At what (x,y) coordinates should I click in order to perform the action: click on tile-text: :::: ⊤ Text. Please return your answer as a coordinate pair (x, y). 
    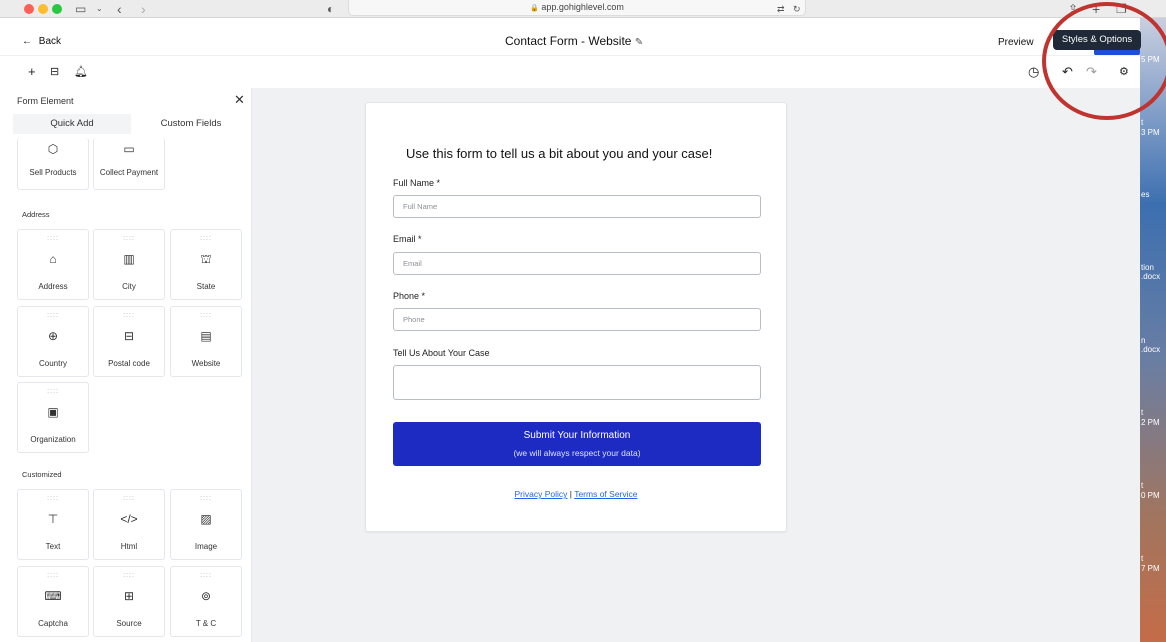
    Looking at the image, I should click on (53, 524).